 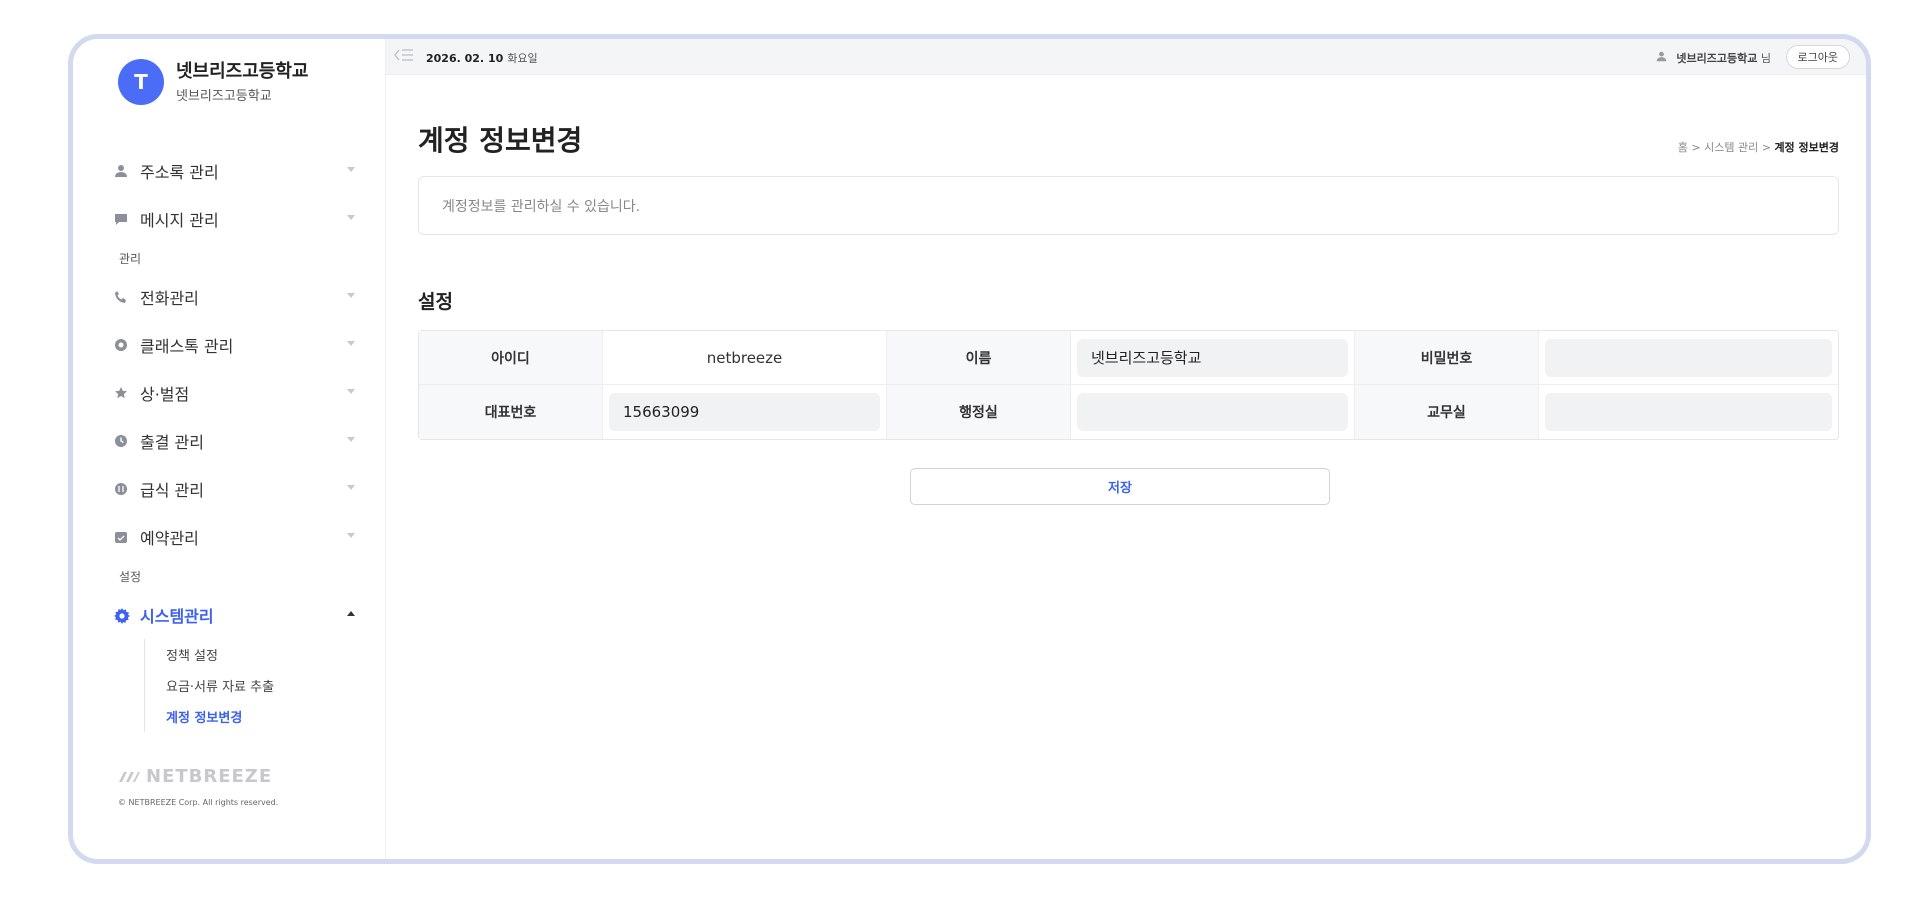 I want to click on save-button: 저장, so click(x=1120, y=486).